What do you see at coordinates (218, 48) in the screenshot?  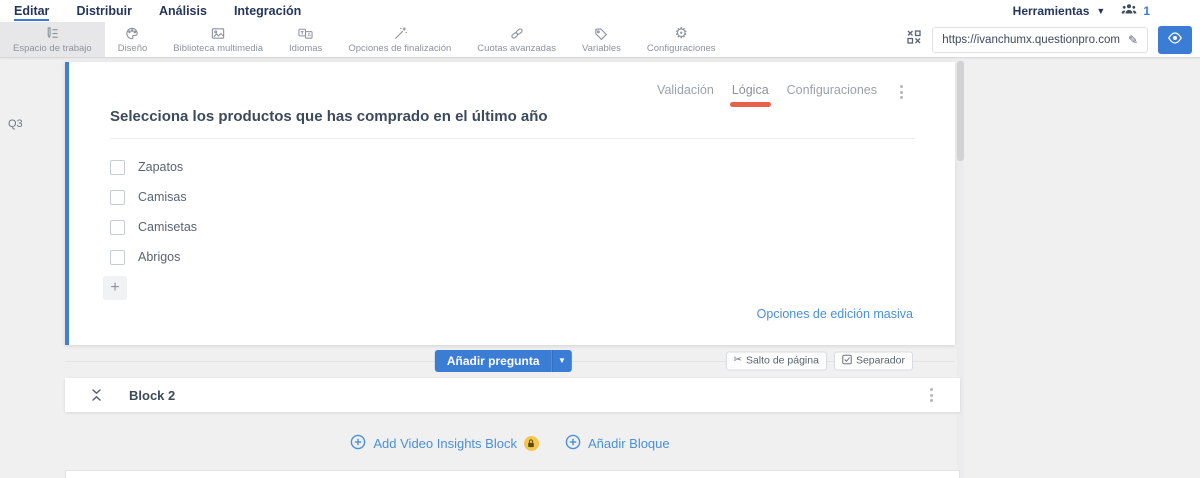 I see `tab-label: Biblioteca multimedia` at bounding box center [218, 48].